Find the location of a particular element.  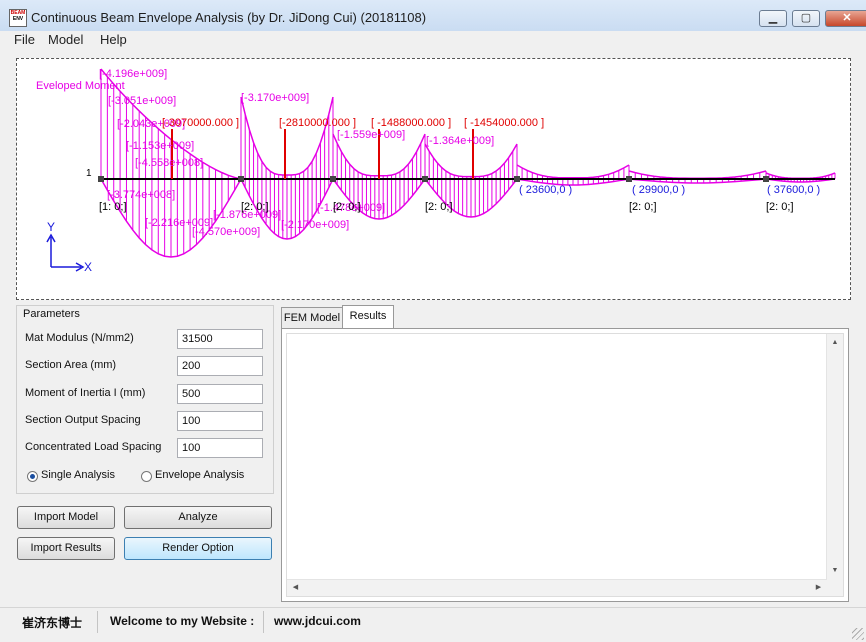

app-icon-text-bottom: ENV is located at coordinates (18, 19).